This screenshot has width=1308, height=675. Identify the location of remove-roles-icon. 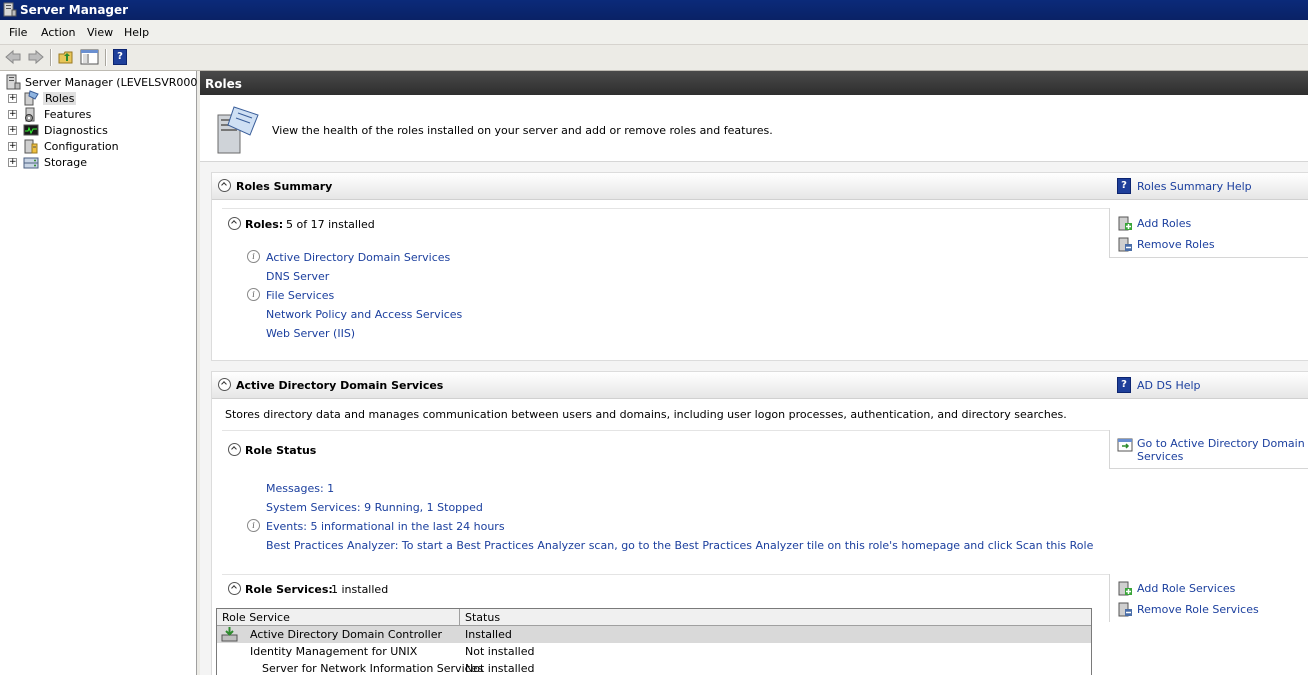
(1125, 244).